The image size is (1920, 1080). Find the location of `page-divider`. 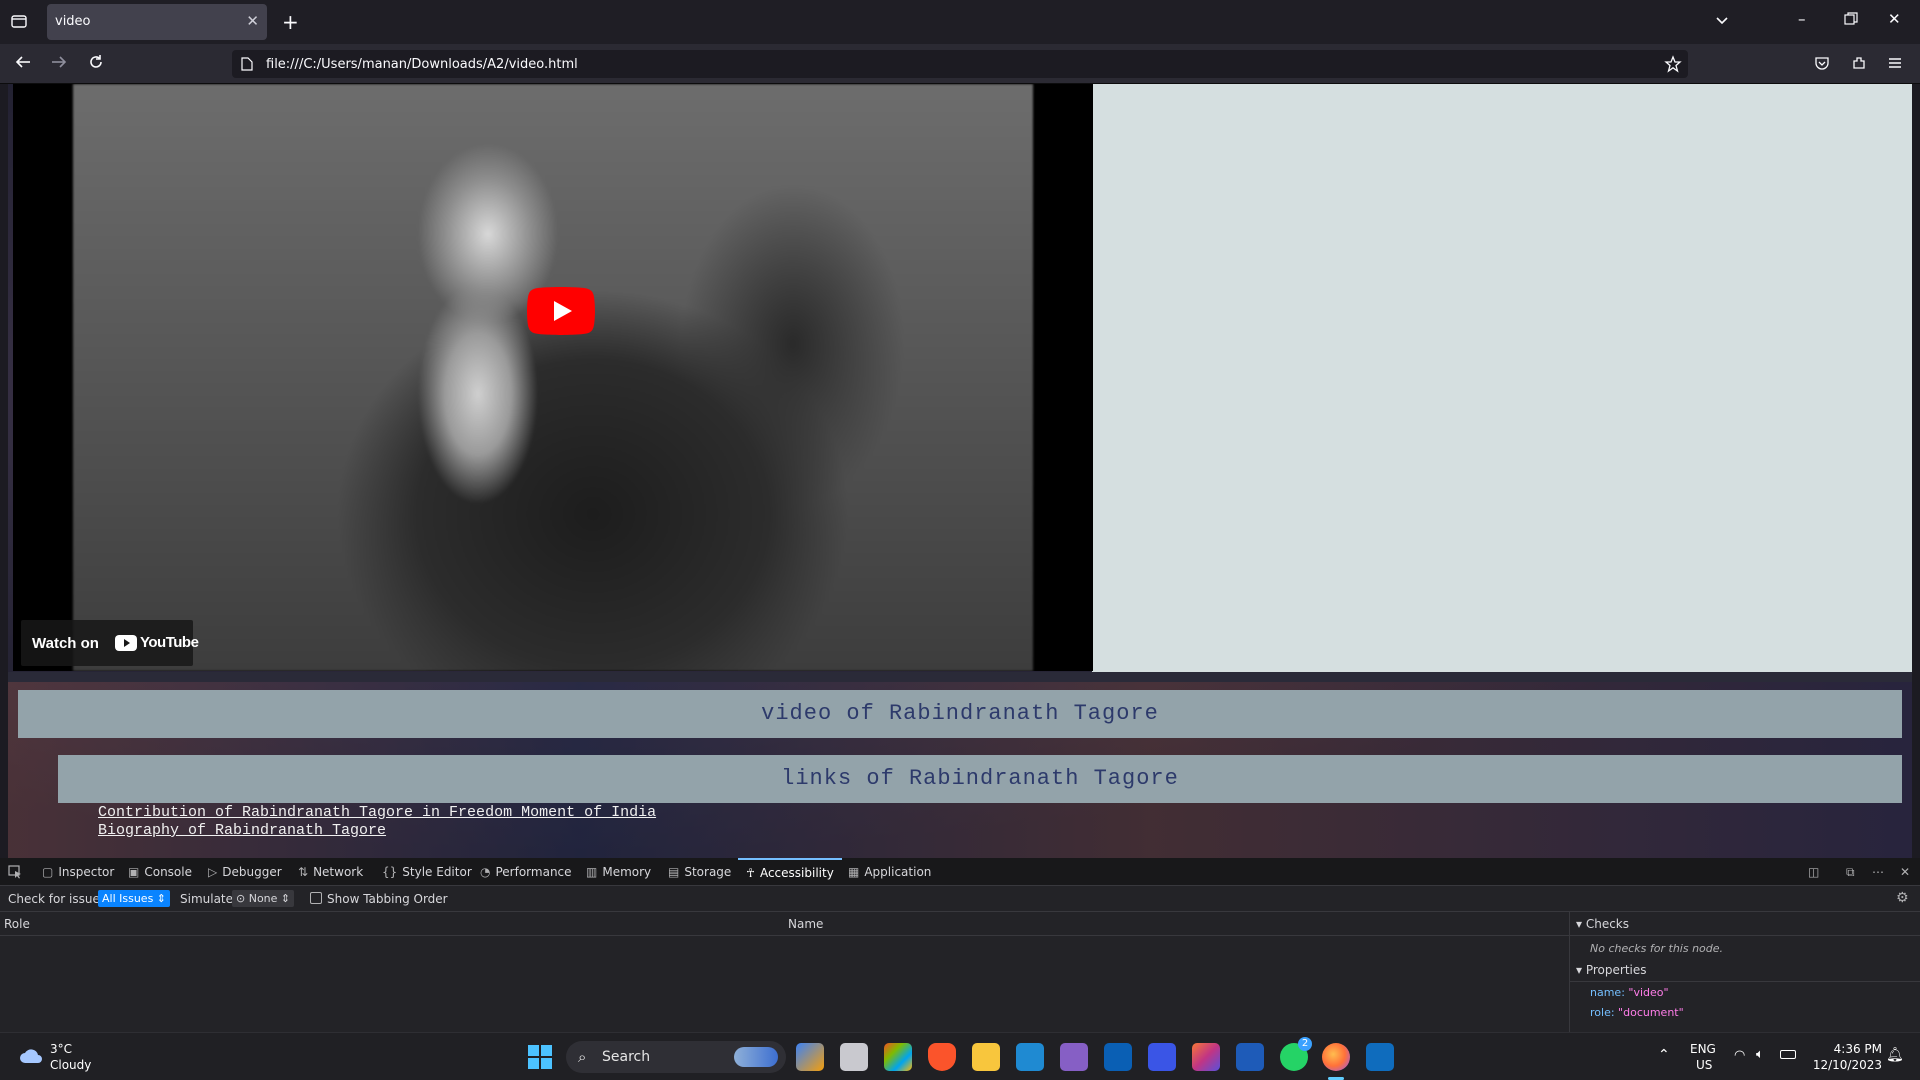

page-divider is located at coordinates (960, 677).